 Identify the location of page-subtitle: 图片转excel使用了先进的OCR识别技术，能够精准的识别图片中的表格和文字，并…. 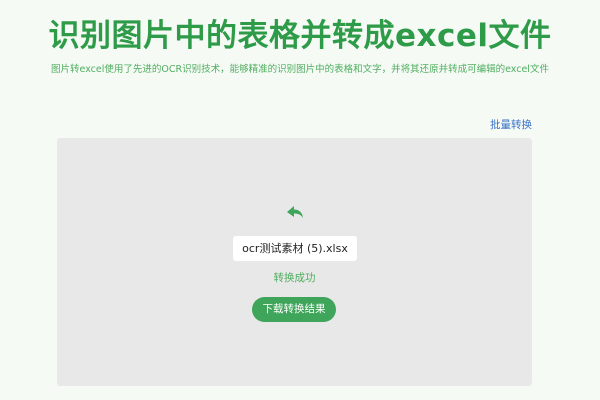
(300, 69).